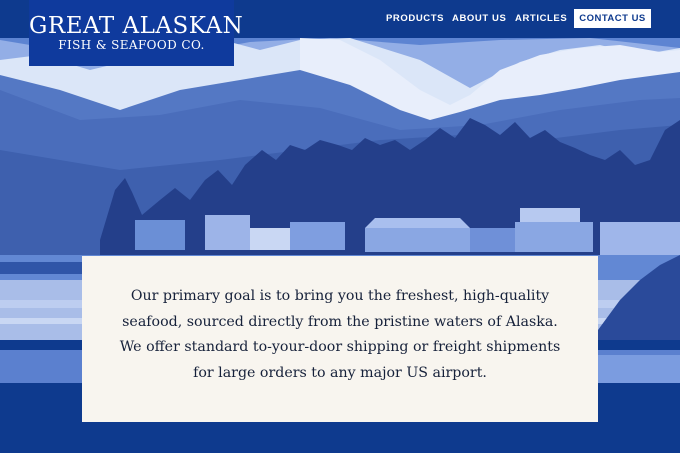  I want to click on nav-link-products: PRODUCTS, so click(415, 18).